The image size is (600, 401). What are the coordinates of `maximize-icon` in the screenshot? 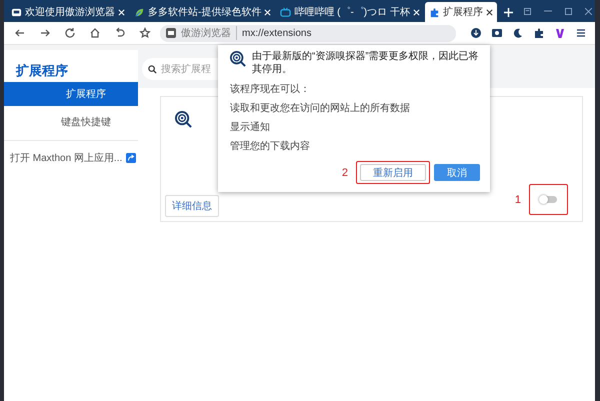 It's located at (568, 11).